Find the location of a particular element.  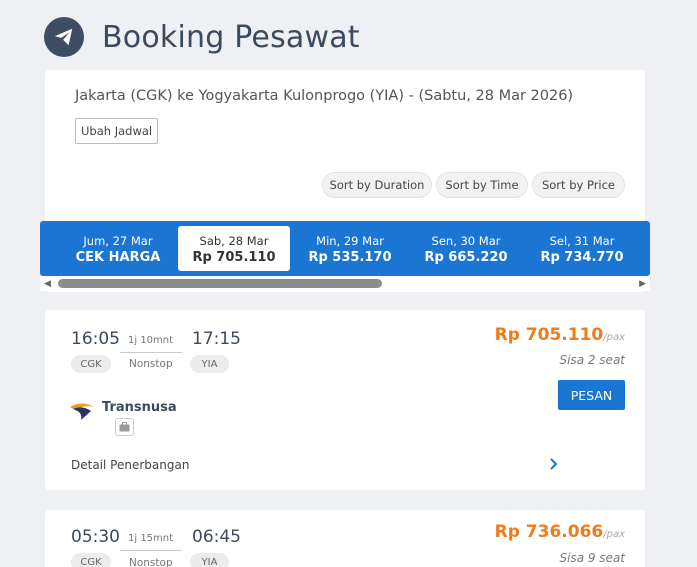

sort-by-time-button: Sort by Time is located at coordinates (482, 185).